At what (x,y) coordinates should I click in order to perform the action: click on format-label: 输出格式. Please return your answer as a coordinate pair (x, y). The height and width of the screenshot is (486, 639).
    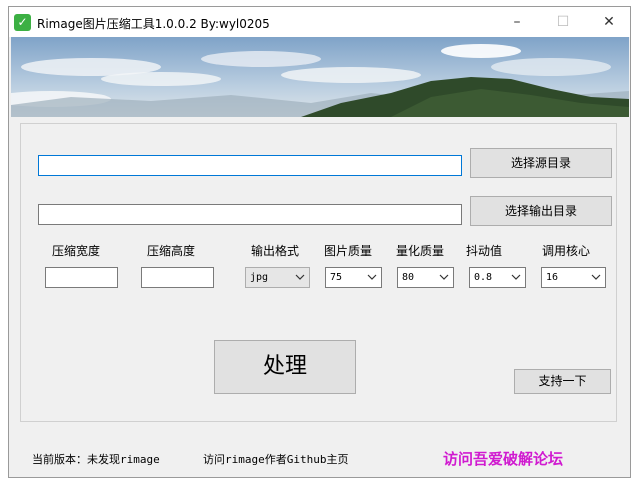
    Looking at the image, I should click on (275, 251).